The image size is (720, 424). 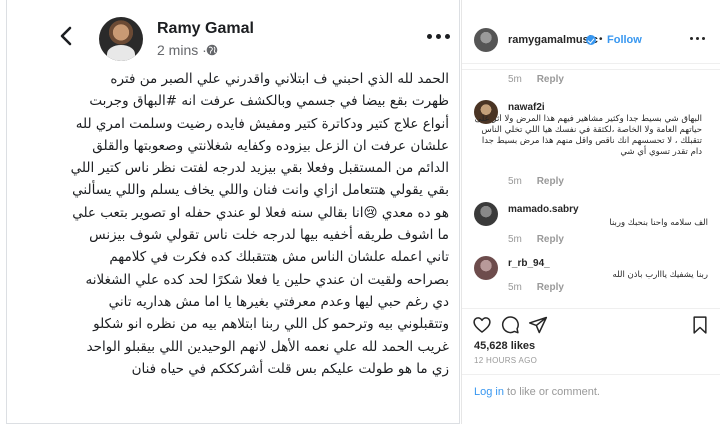 I want to click on bookmark-icon, so click(x=700, y=325).